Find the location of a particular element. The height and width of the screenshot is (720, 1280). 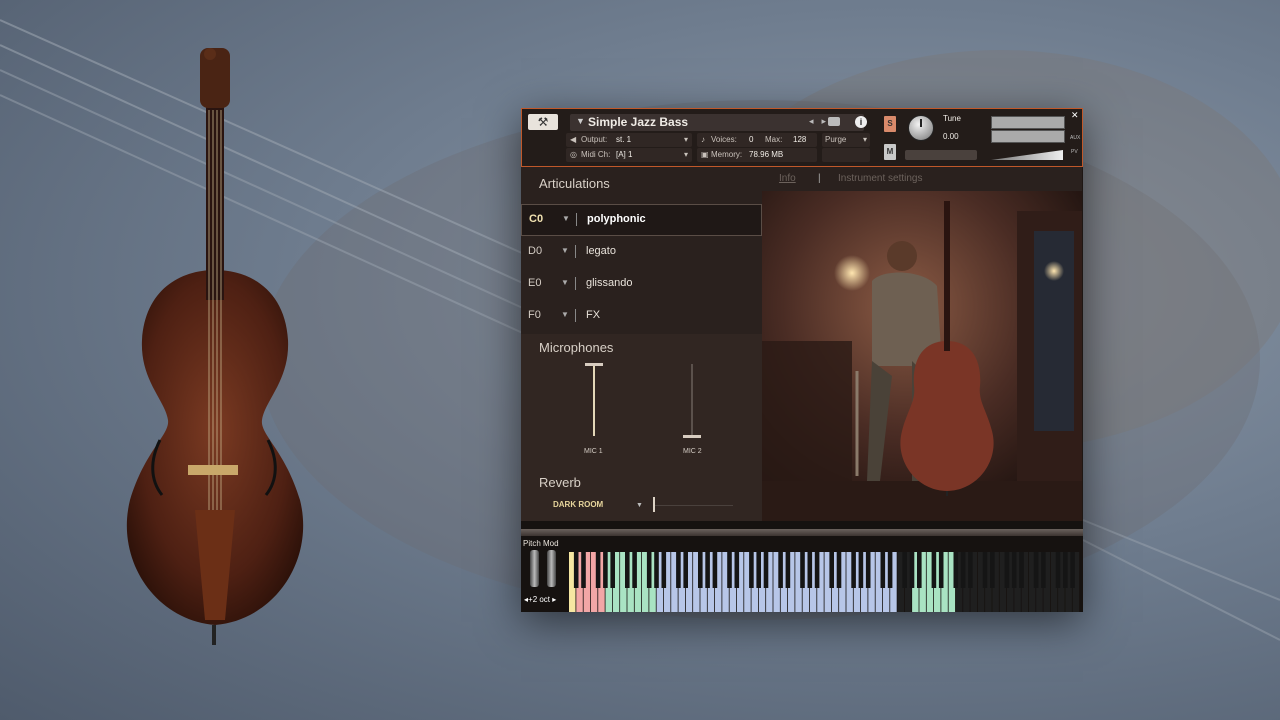

mute-button: M is located at coordinates (890, 152).